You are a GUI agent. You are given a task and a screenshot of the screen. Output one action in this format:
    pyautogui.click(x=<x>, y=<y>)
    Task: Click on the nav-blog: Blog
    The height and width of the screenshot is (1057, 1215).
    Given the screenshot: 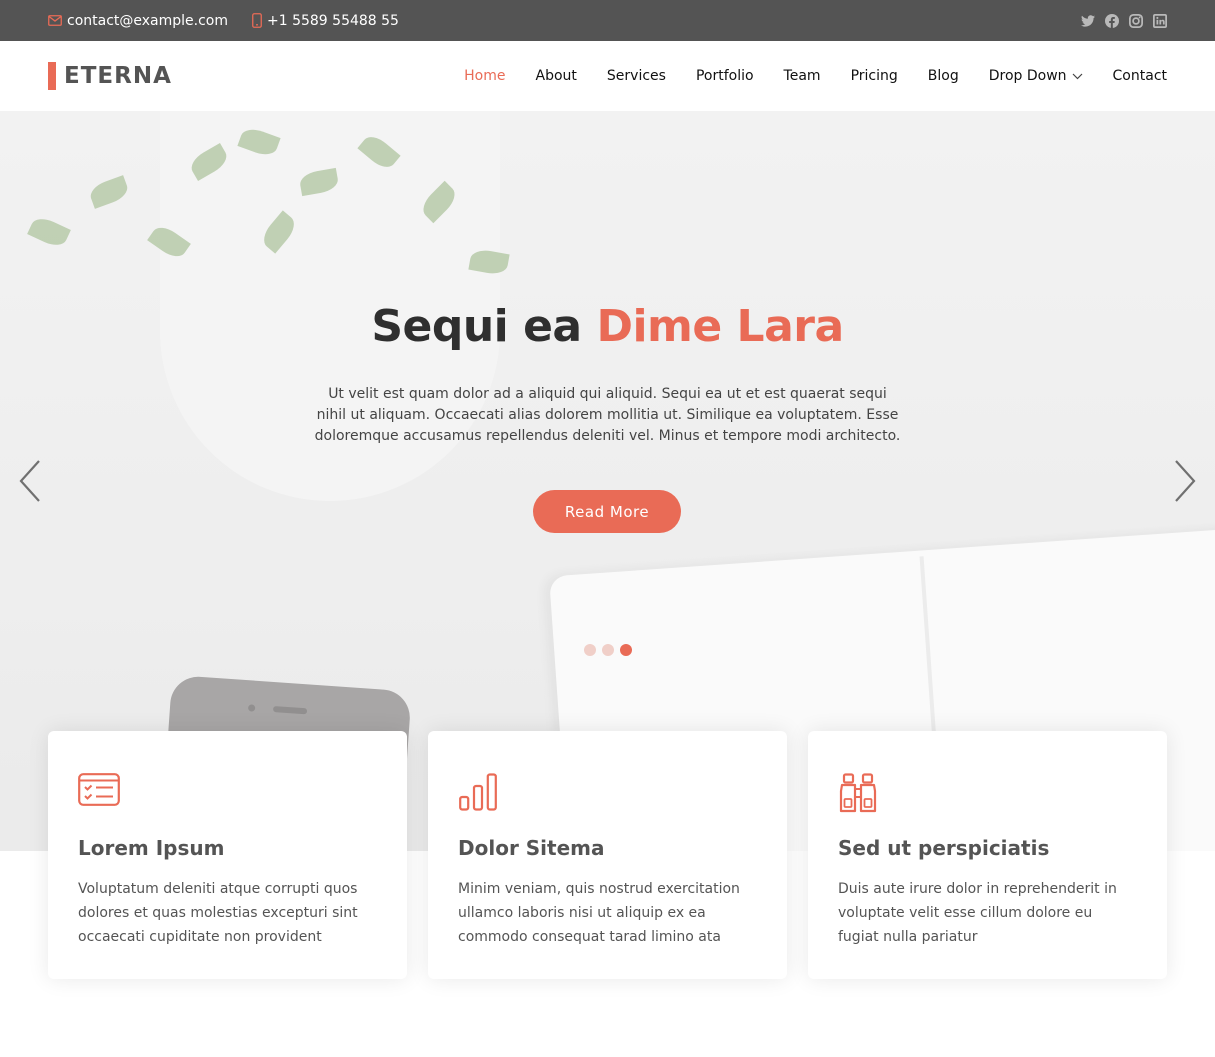 What is the action you would take?
    pyautogui.click(x=943, y=76)
    